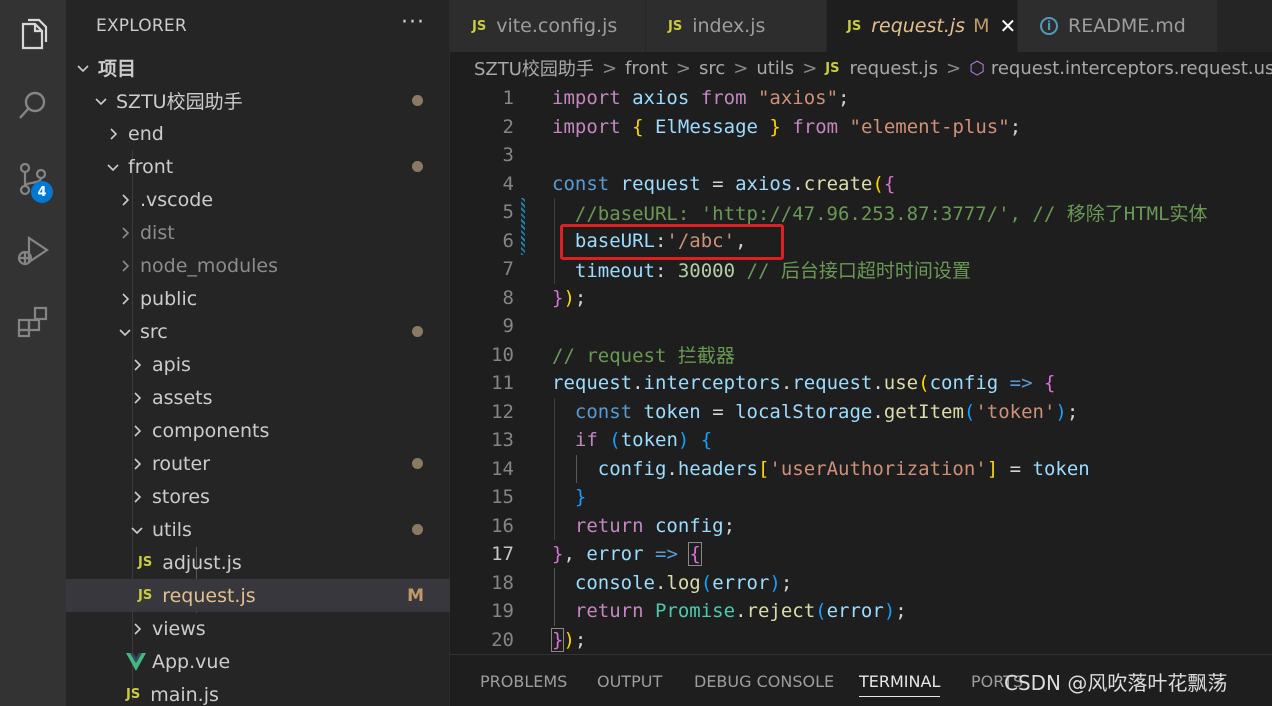 The height and width of the screenshot is (706, 1272). Describe the element at coordinates (258, 595) in the screenshot. I see `tree-file-request-js: JS request.js M` at that location.